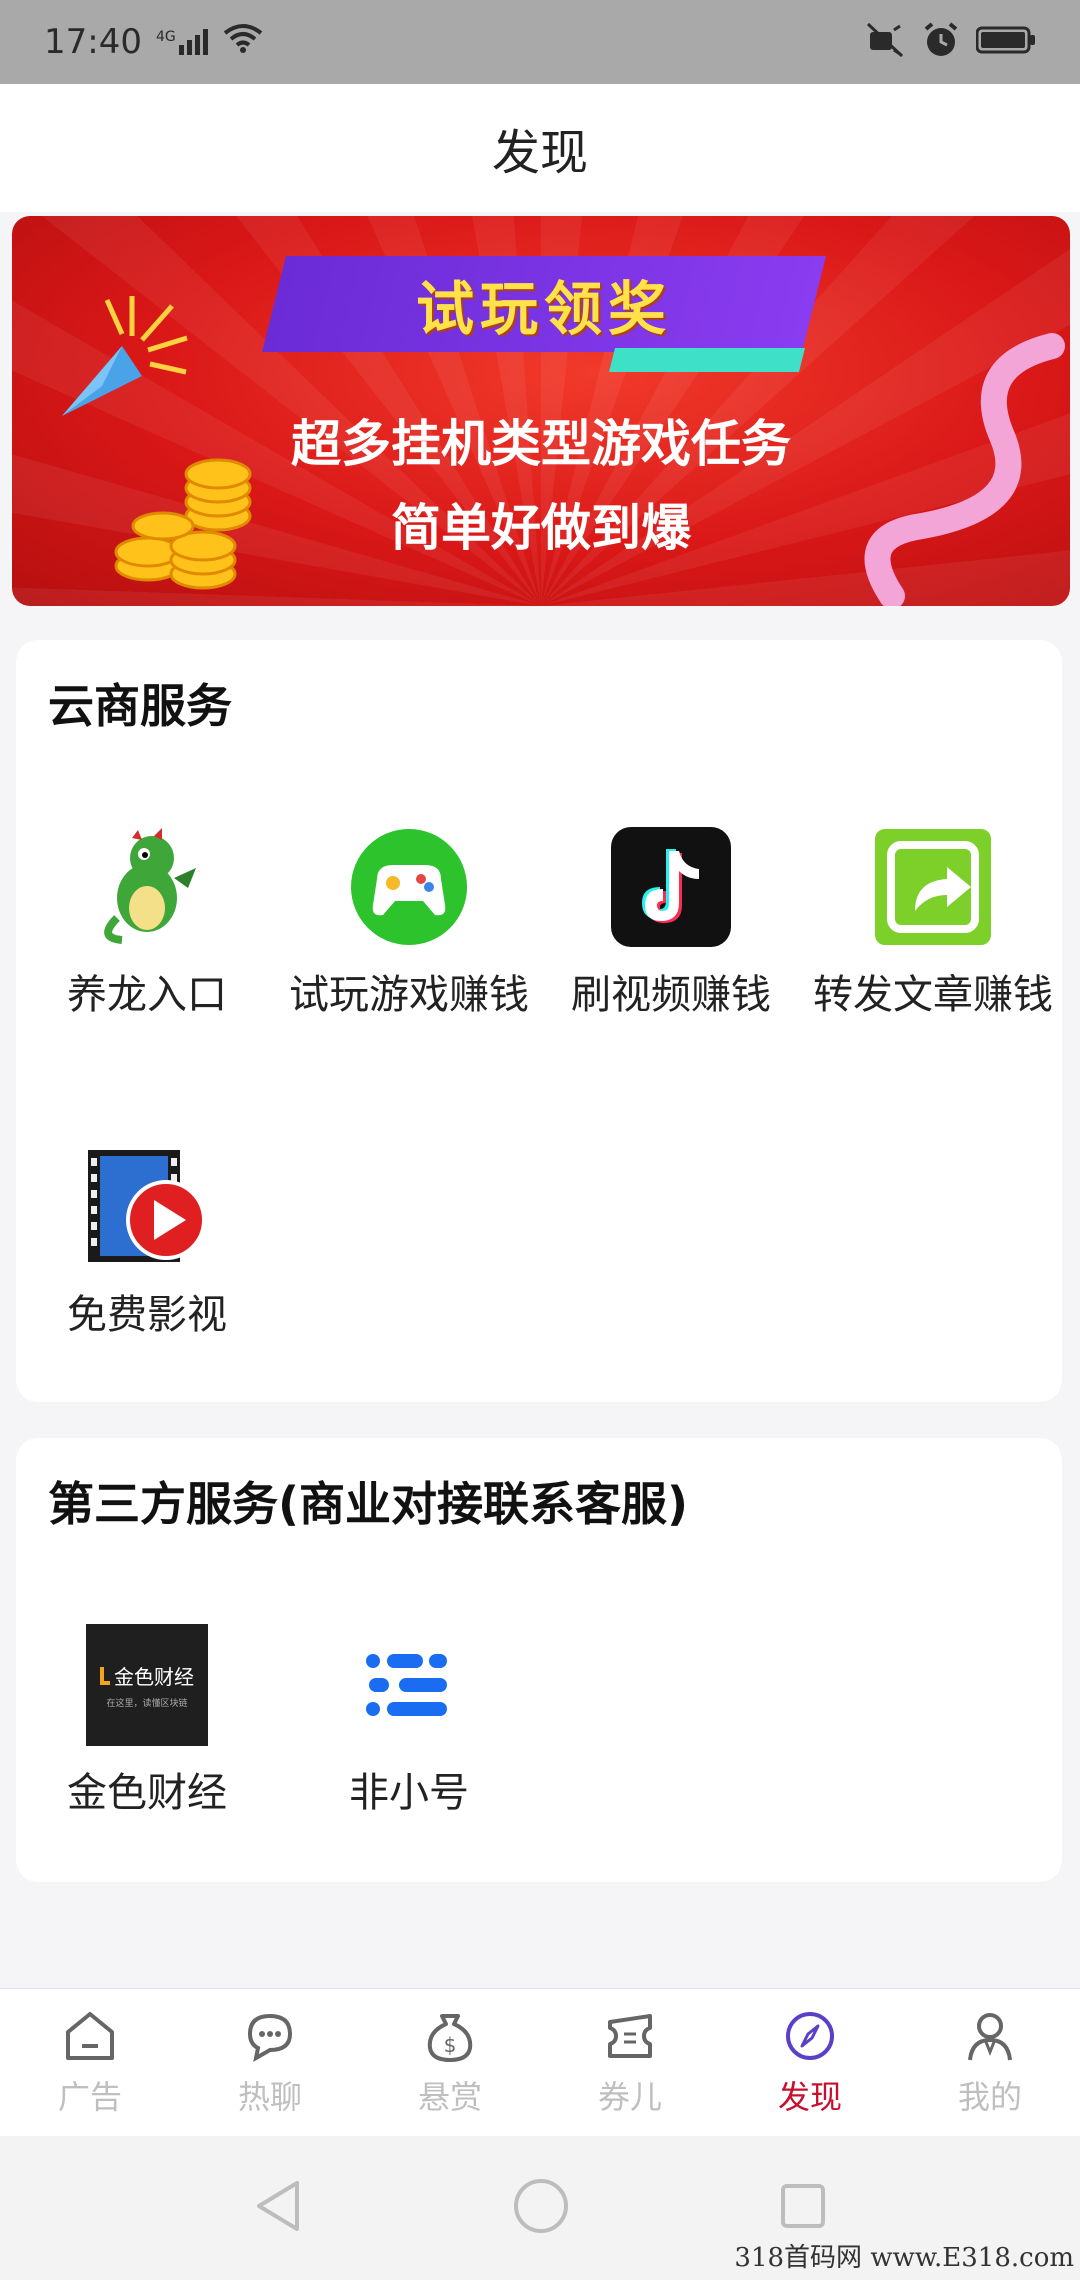 The height and width of the screenshot is (2280, 1080). Describe the element at coordinates (147, 1207) in the screenshot. I see `video-play-icon` at that location.